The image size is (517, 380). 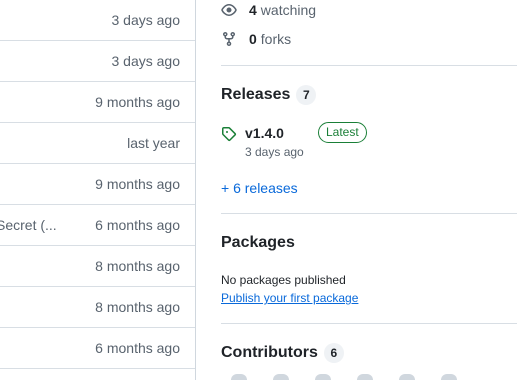 I want to click on releases-heading: Releases 7, so click(x=269, y=95).